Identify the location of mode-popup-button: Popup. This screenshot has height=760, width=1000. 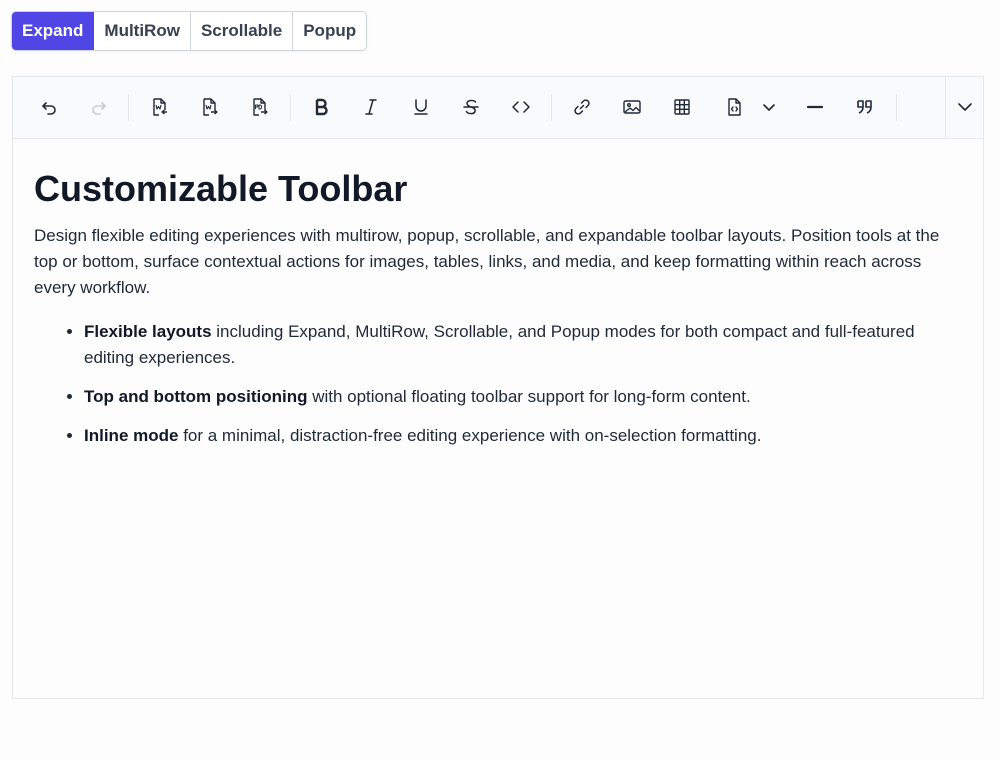
(330, 31).